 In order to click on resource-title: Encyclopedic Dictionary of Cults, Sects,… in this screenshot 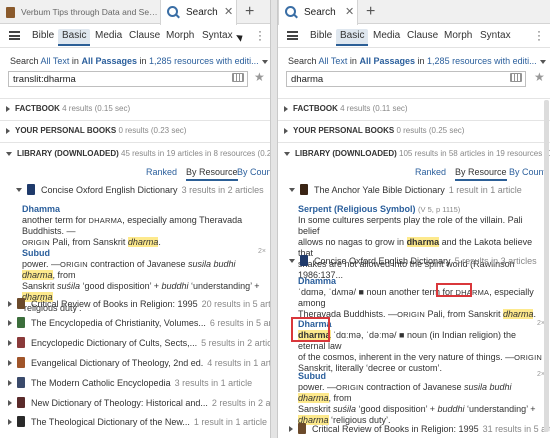, I will do `click(114, 342)`.